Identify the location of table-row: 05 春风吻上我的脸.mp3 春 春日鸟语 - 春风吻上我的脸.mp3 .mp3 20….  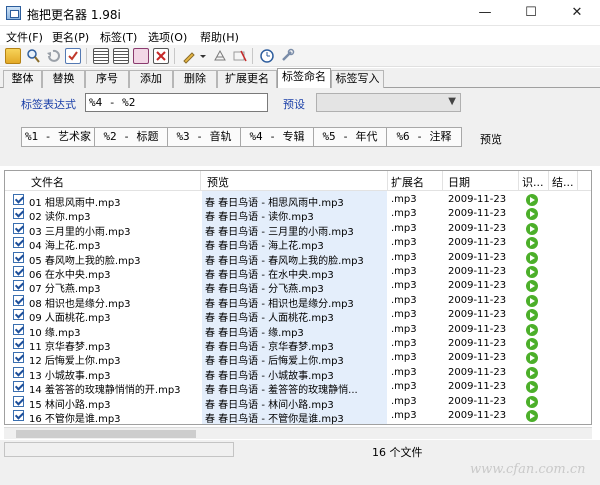
(298, 259).